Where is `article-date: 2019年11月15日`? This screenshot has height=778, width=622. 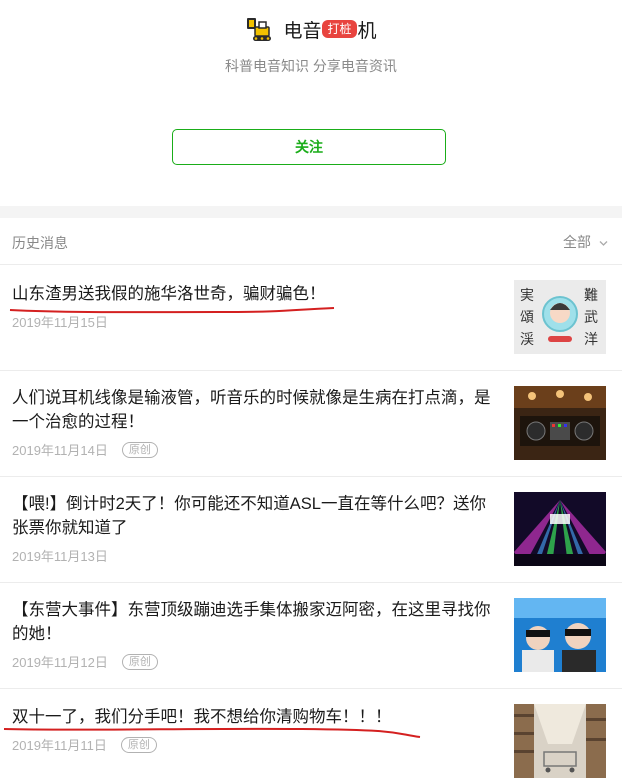
article-date: 2019年11月15日 is located at coordinates (60, 322).